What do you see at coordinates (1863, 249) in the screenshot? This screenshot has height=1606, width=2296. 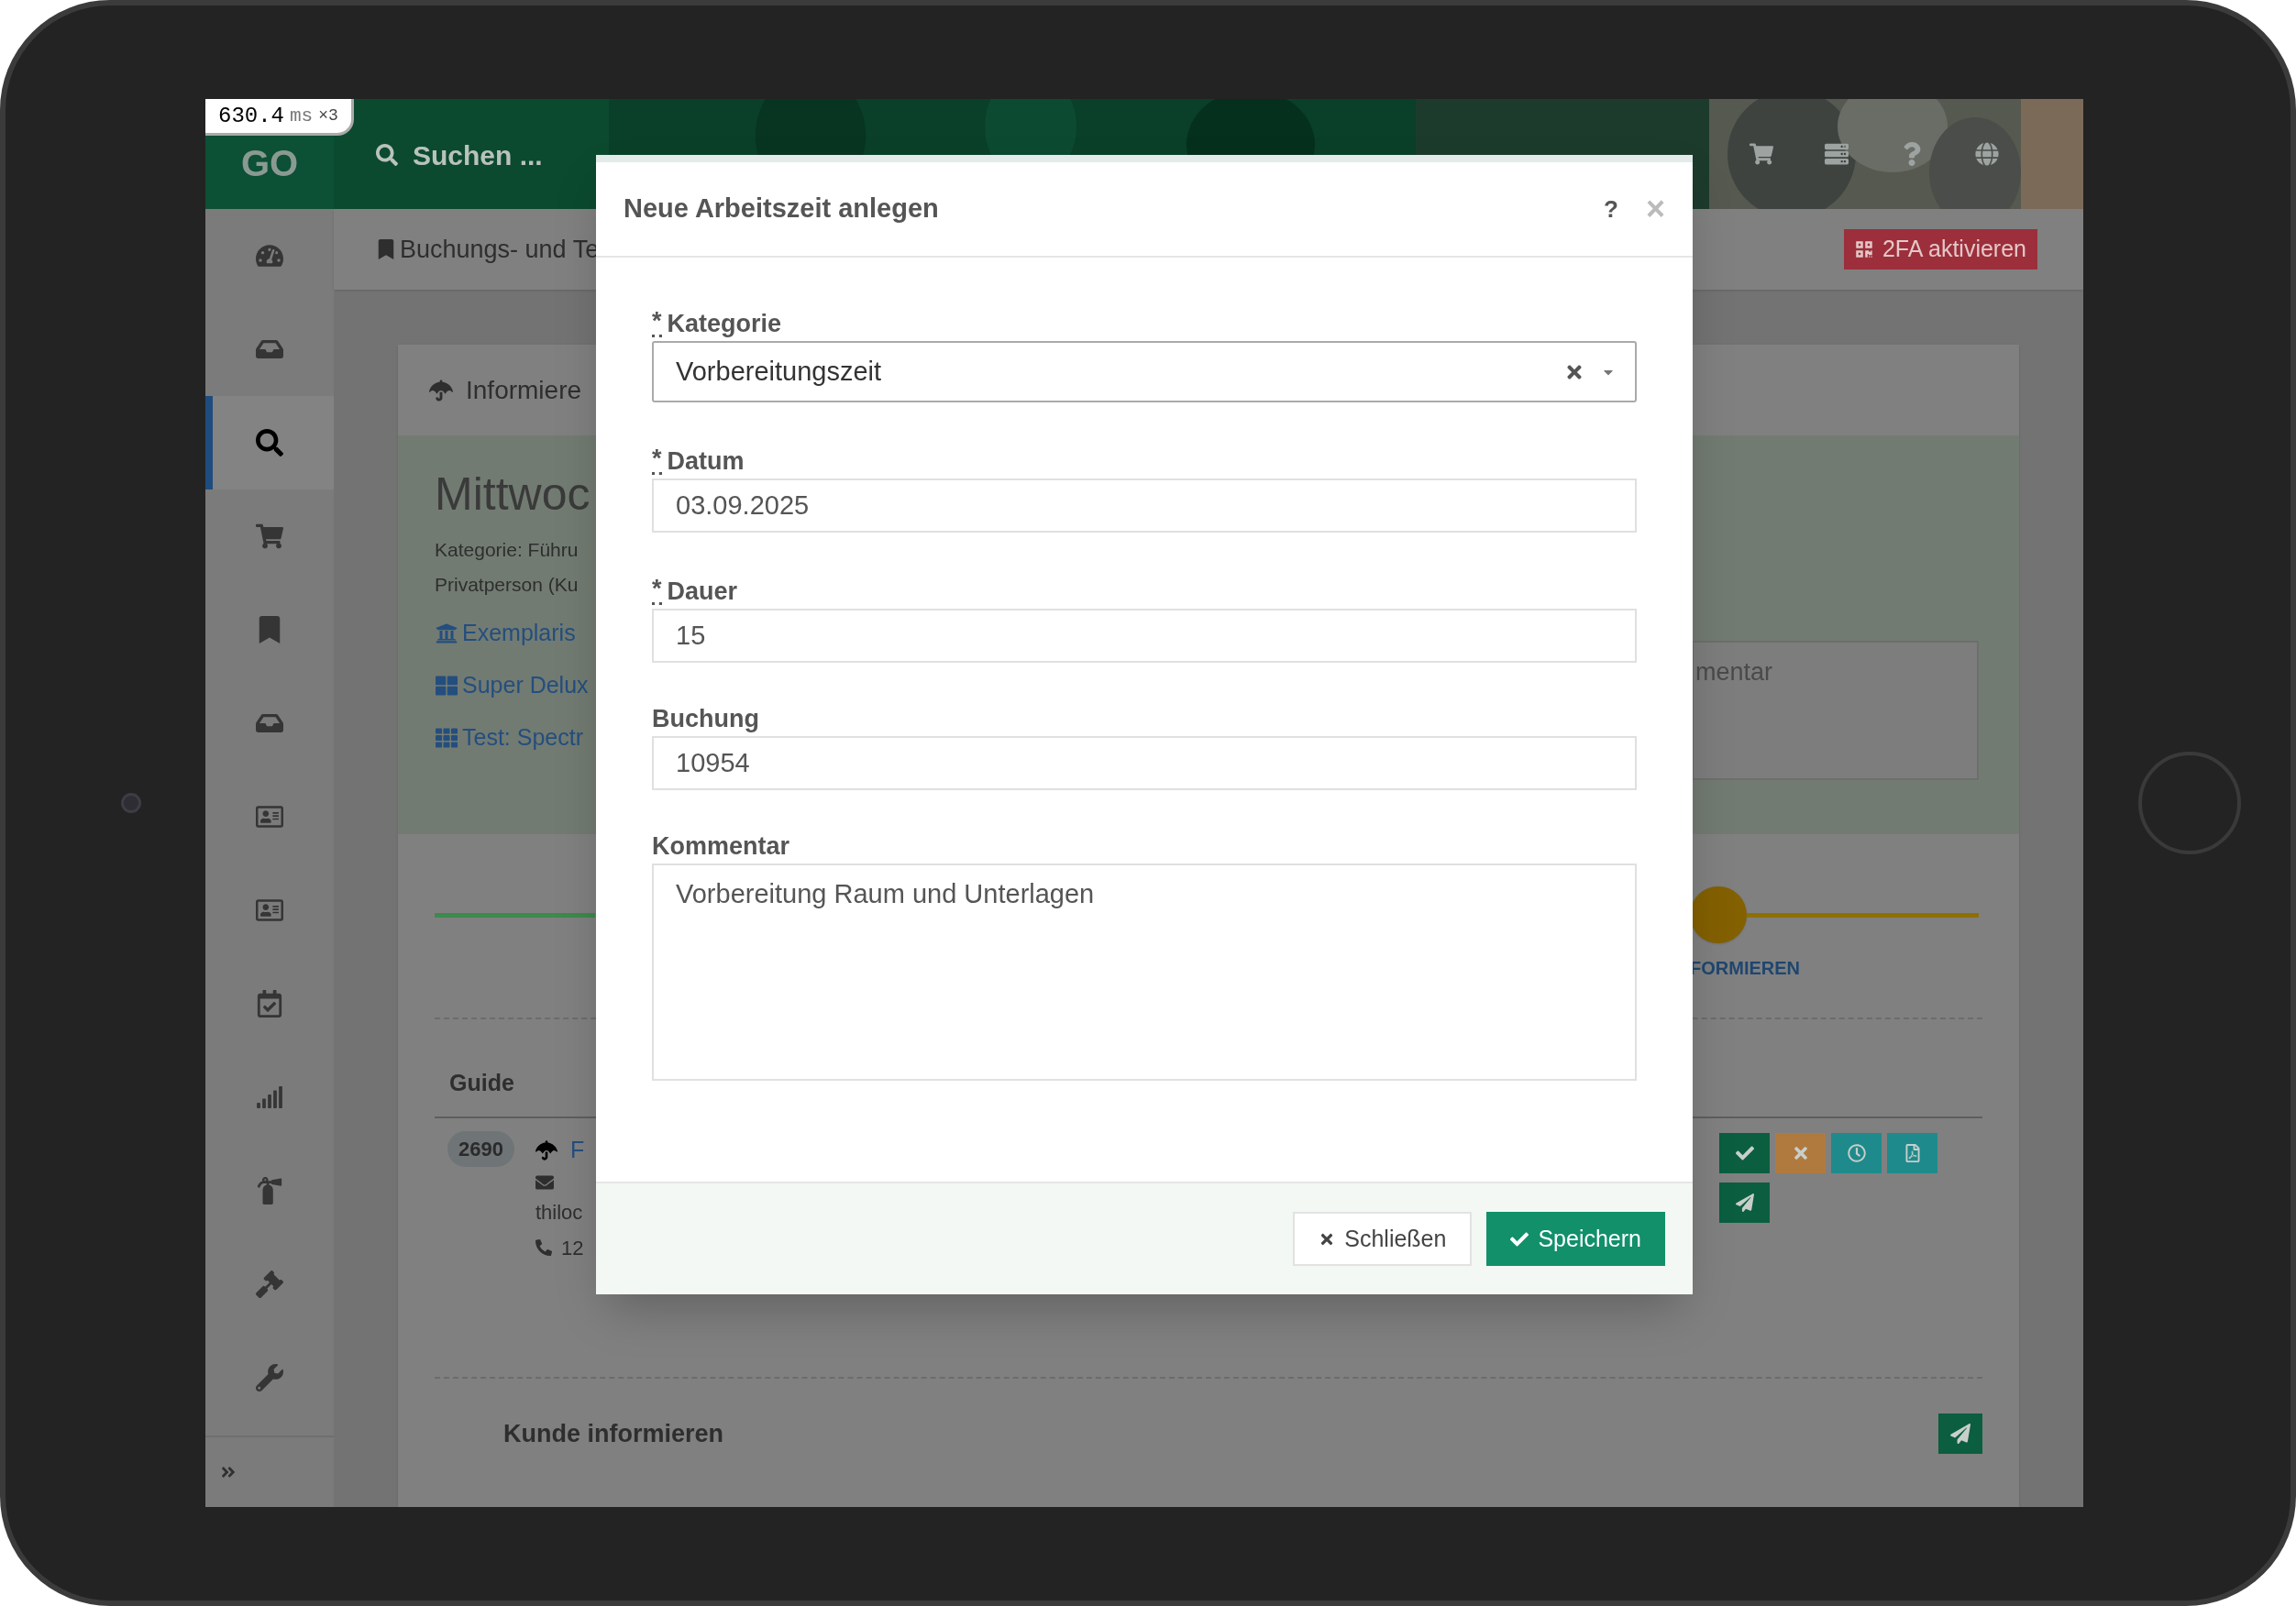 I see `qr-code-icon` at bounding box center [1863, 249].